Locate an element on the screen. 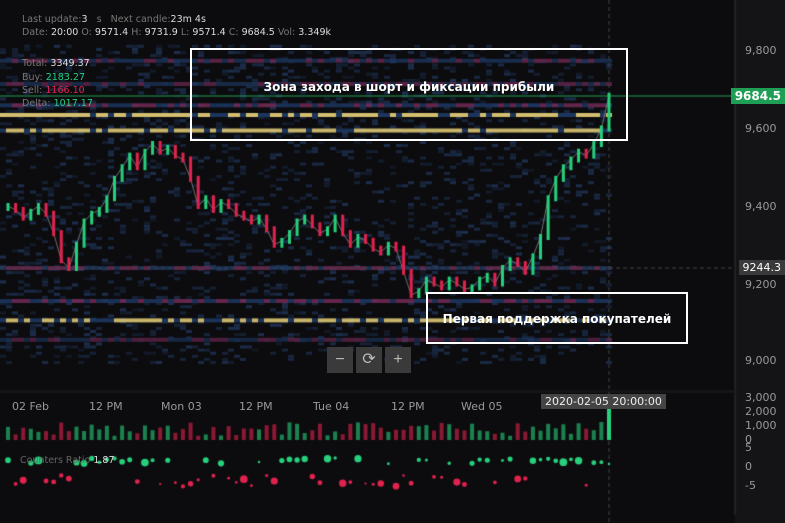 The width and height of the screenshot is (785, 523). counters-ratio: Counters Ratio 1.87 is located at coordinates (67, 460).